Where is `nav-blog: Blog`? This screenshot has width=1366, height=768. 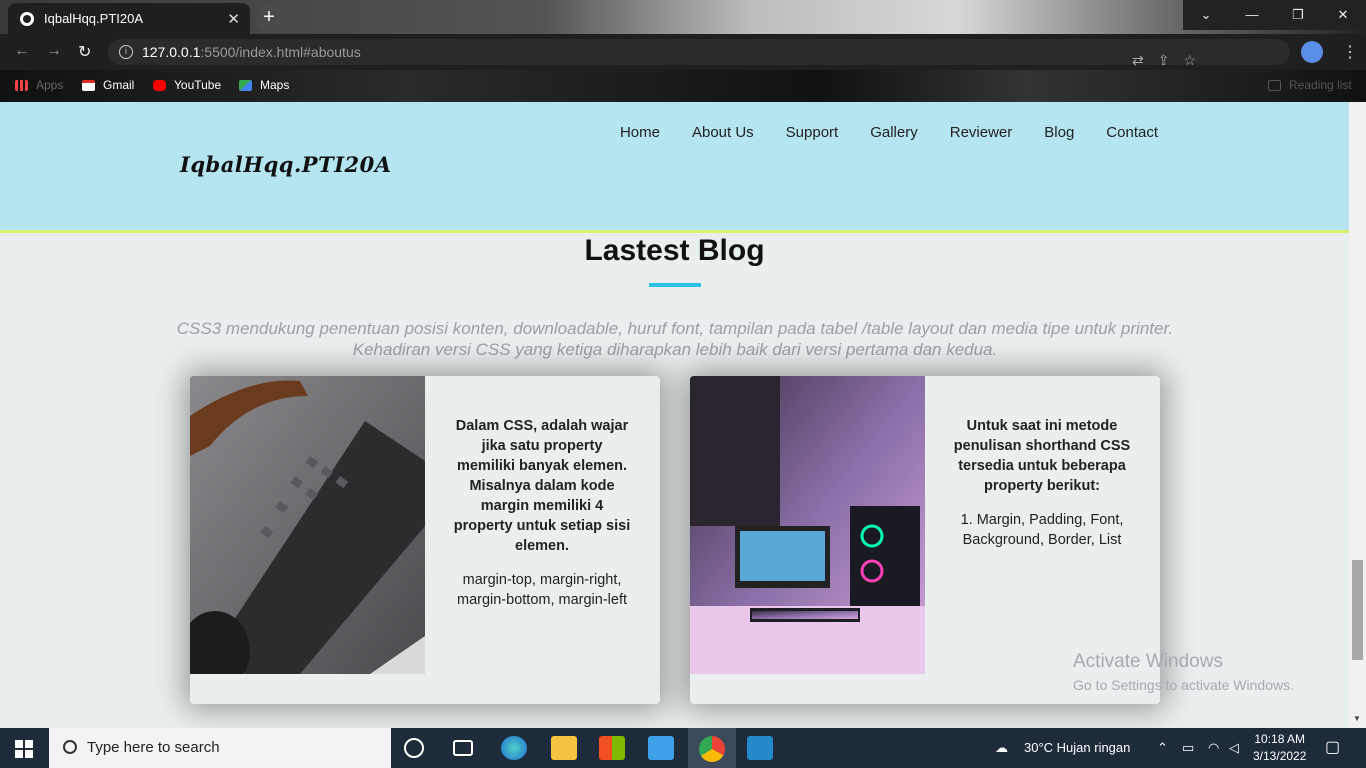 nav-blog: Blog is located at coordinates (1059, 132).